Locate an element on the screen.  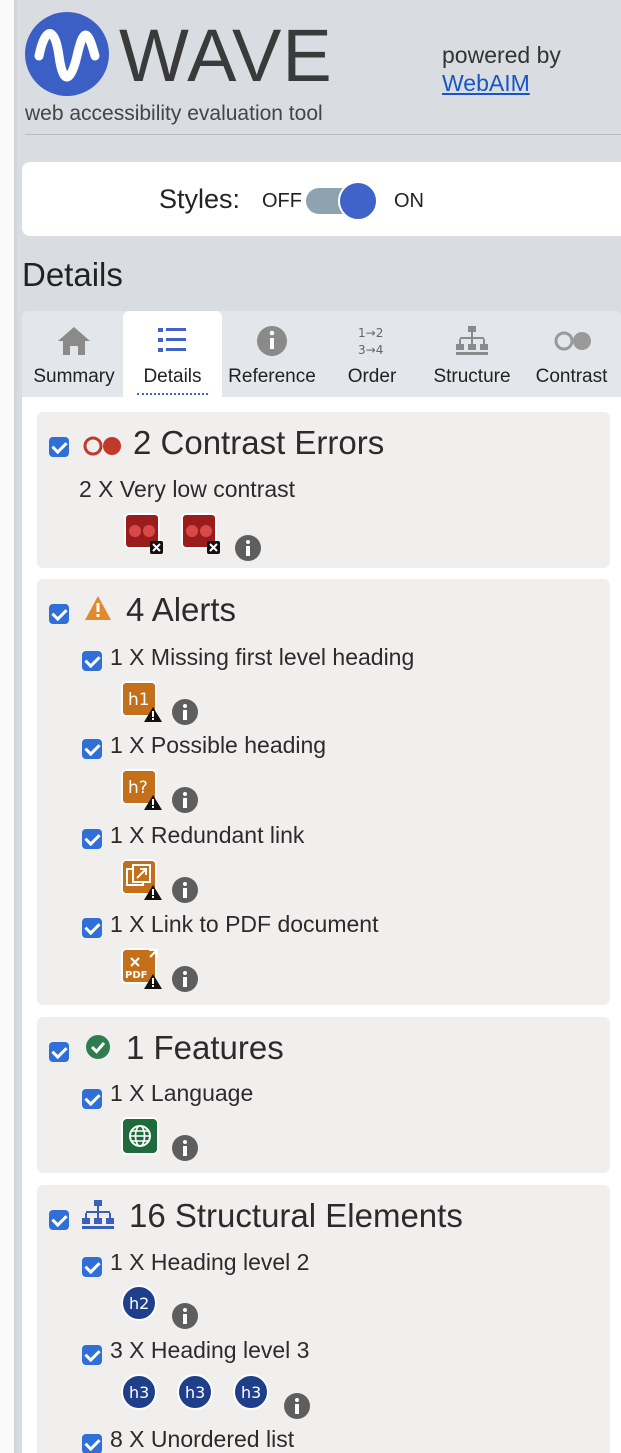
outer-page-edge is located at coordinates (7, 726).